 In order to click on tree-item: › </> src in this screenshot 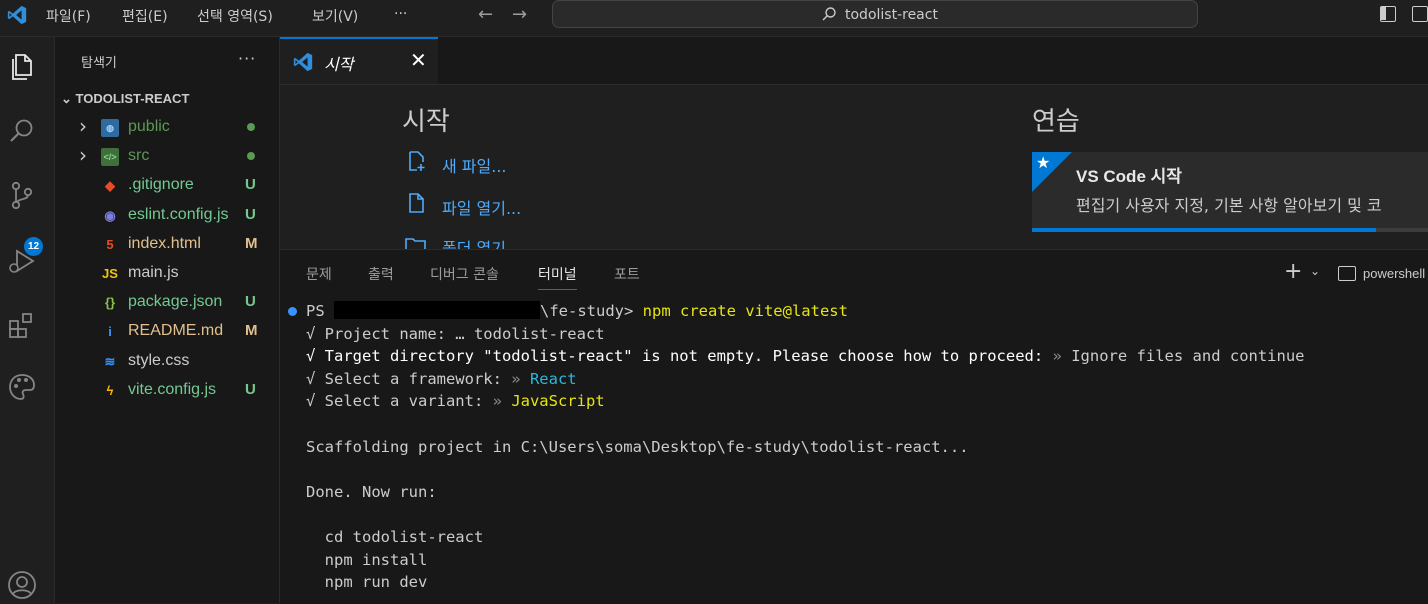, I will do `click(167, 156)`.